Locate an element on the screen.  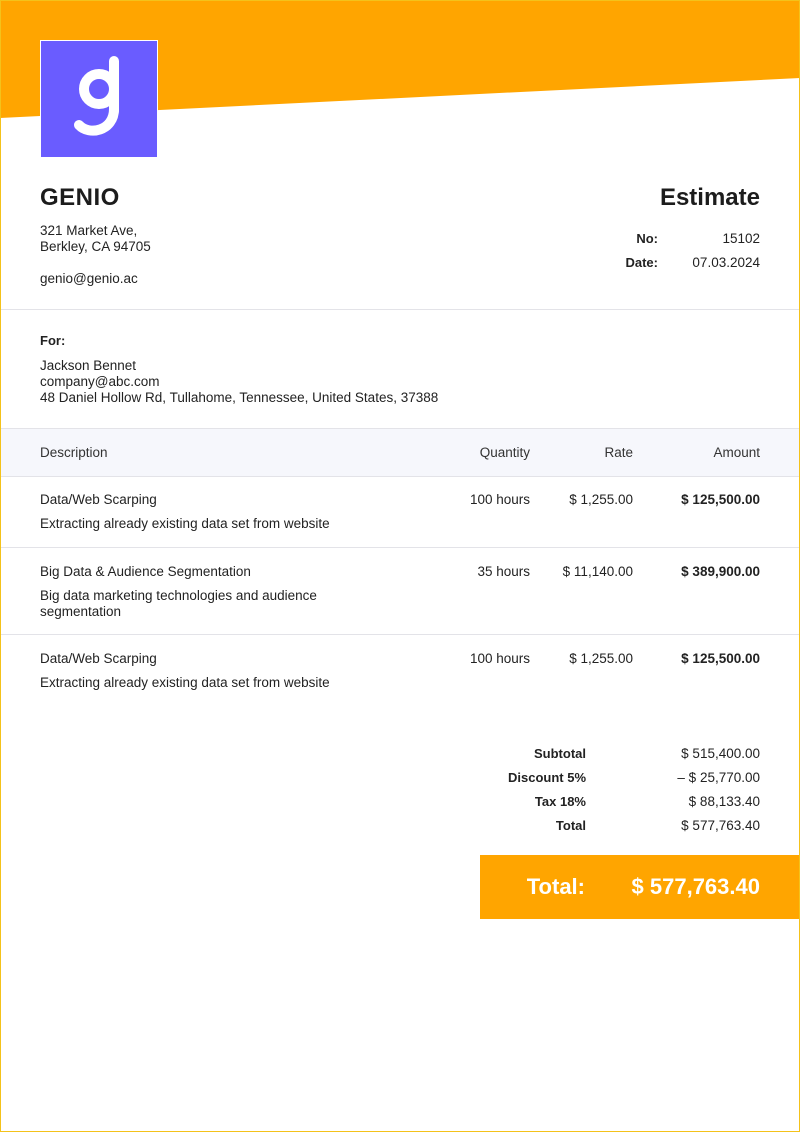
company-name: GENIO is located at coordinates (80, 197).